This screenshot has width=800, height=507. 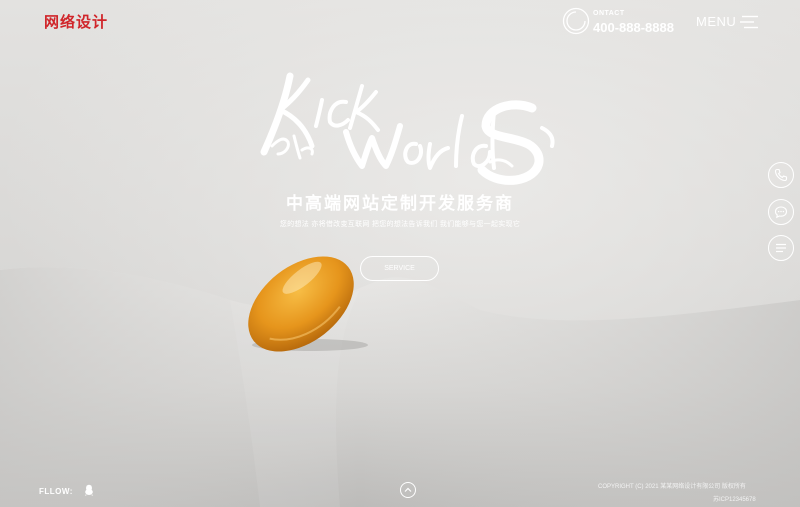 I want to click on sidebar-list-button, so click(x=781, y=248).